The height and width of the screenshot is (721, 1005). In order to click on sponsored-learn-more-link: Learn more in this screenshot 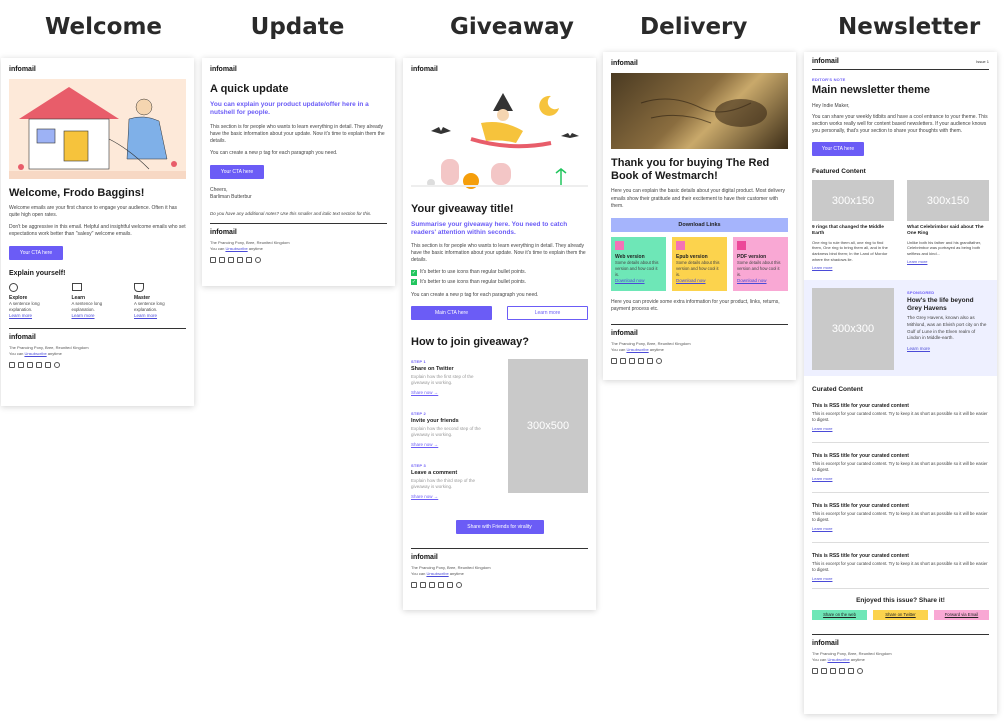, I will do `click(948, 348)`.